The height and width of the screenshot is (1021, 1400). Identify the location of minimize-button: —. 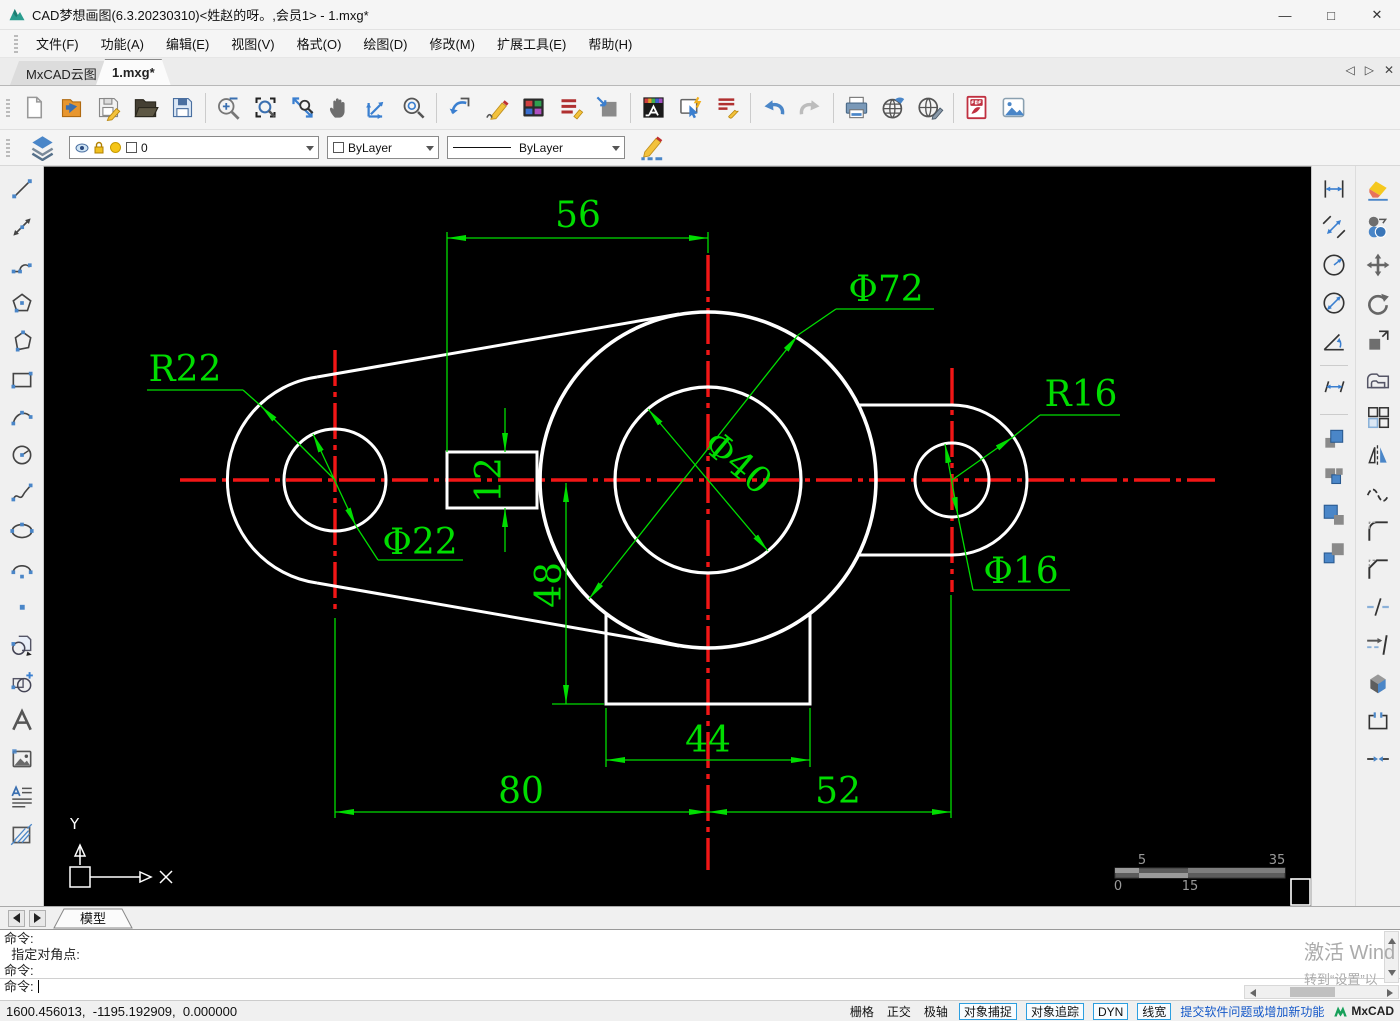
(1285, 15).